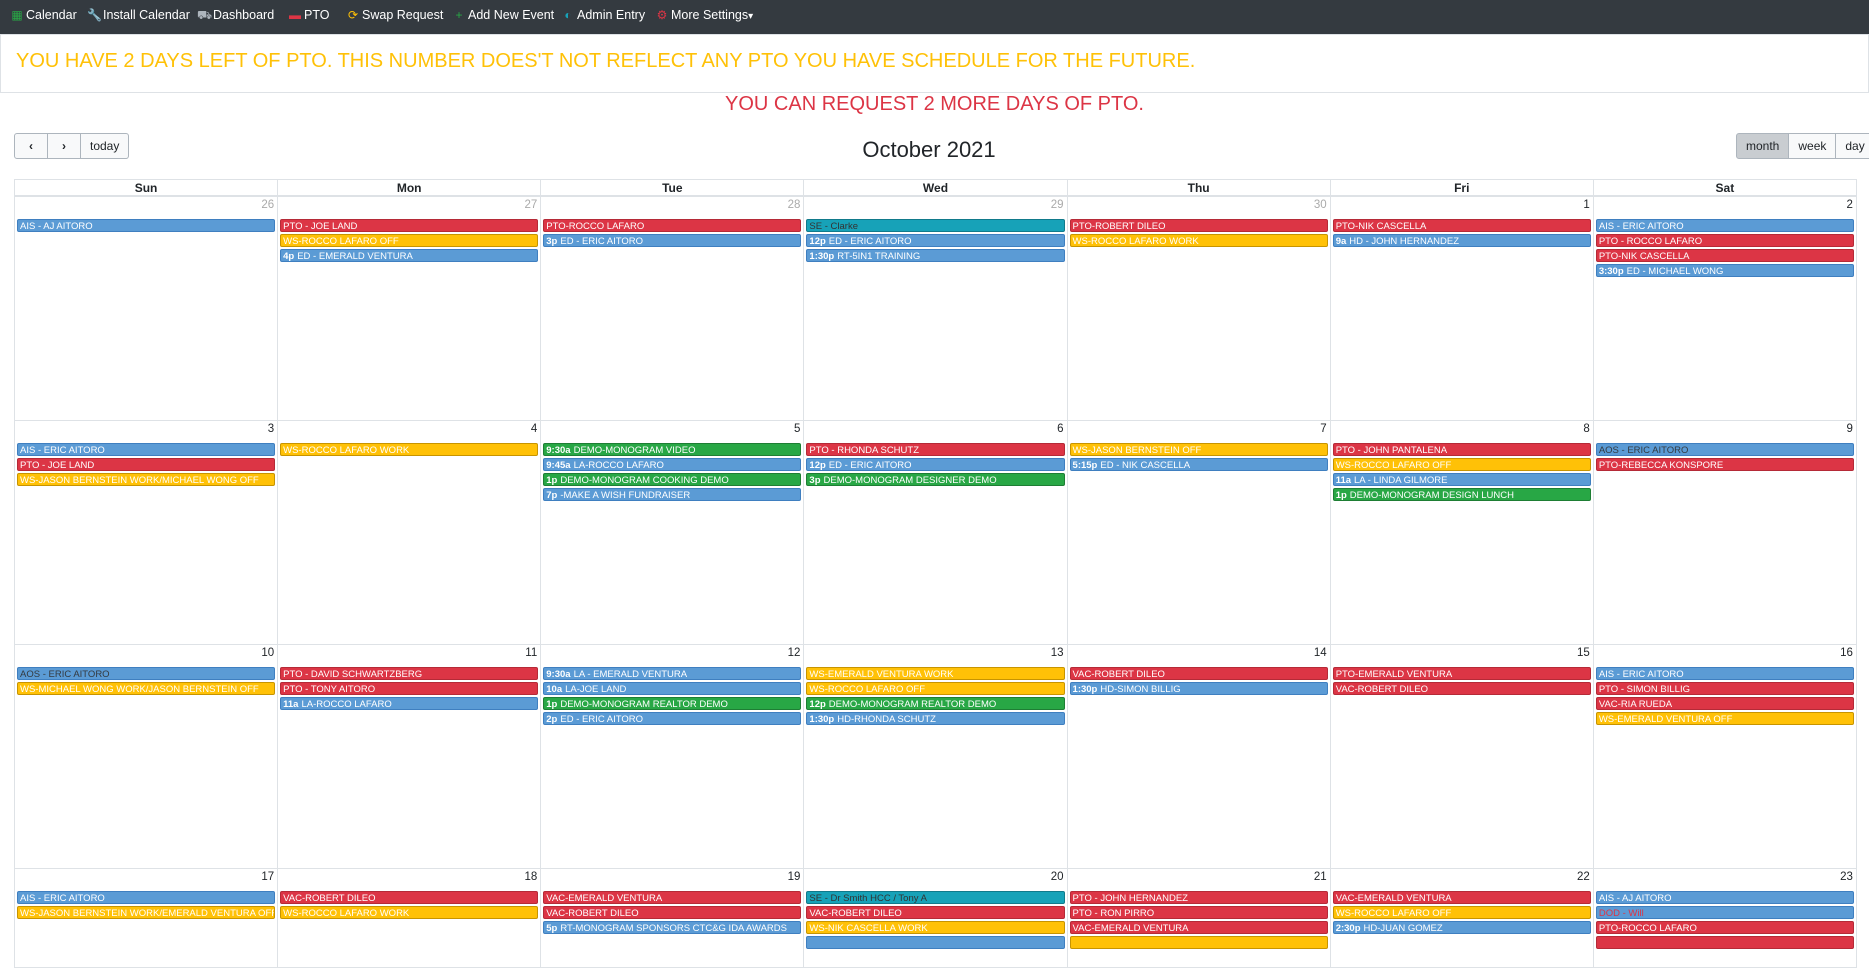 The width and height of the screenshot is (1869, 968). I want to click on calendar-event: 3p ED - ERIC AITORO, so click(672, 240).